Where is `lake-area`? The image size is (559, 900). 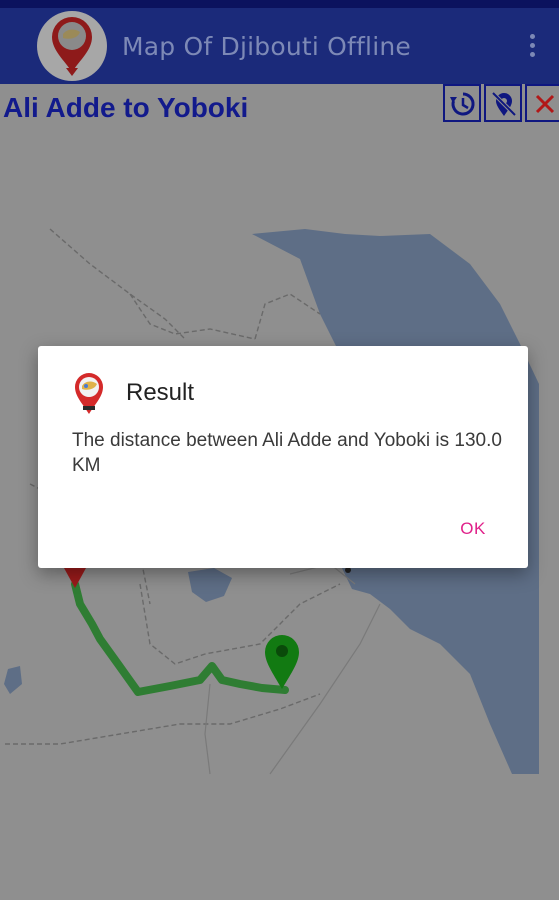
lake-area is located at coordinates (210, 585).